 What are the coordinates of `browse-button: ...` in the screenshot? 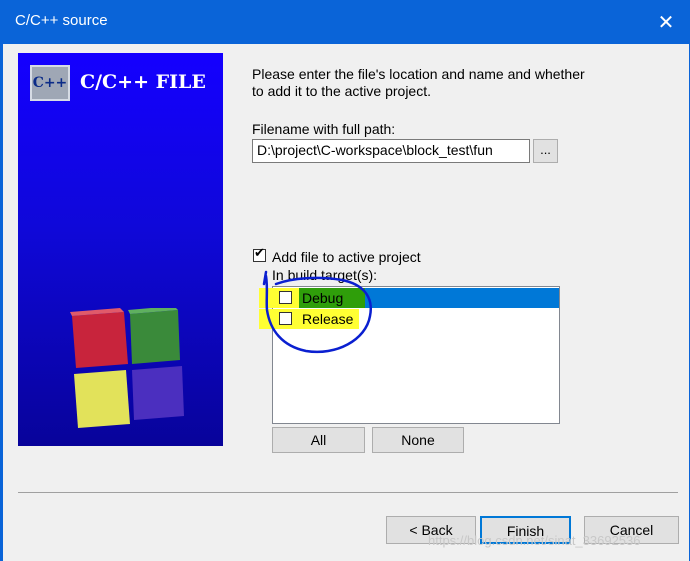 It's located at (545, 151).